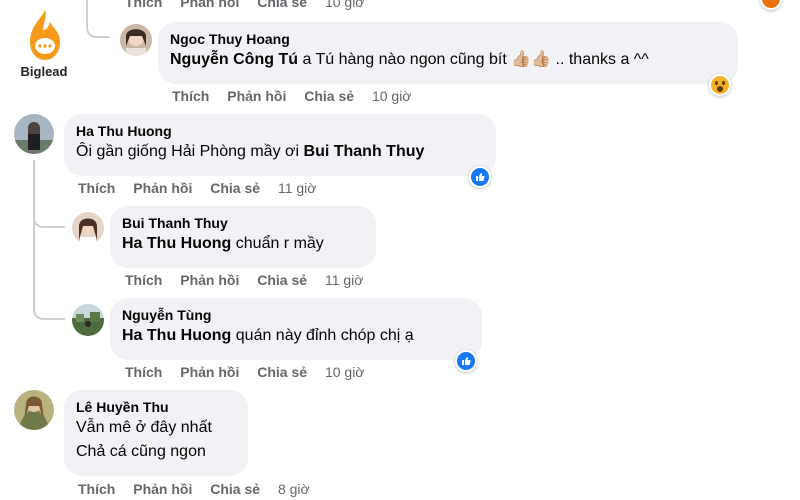  Describe the element at coordinates (141, 451) in the screenshot. I see `comment-text-line: Chả cá cũng ngon` at that location.